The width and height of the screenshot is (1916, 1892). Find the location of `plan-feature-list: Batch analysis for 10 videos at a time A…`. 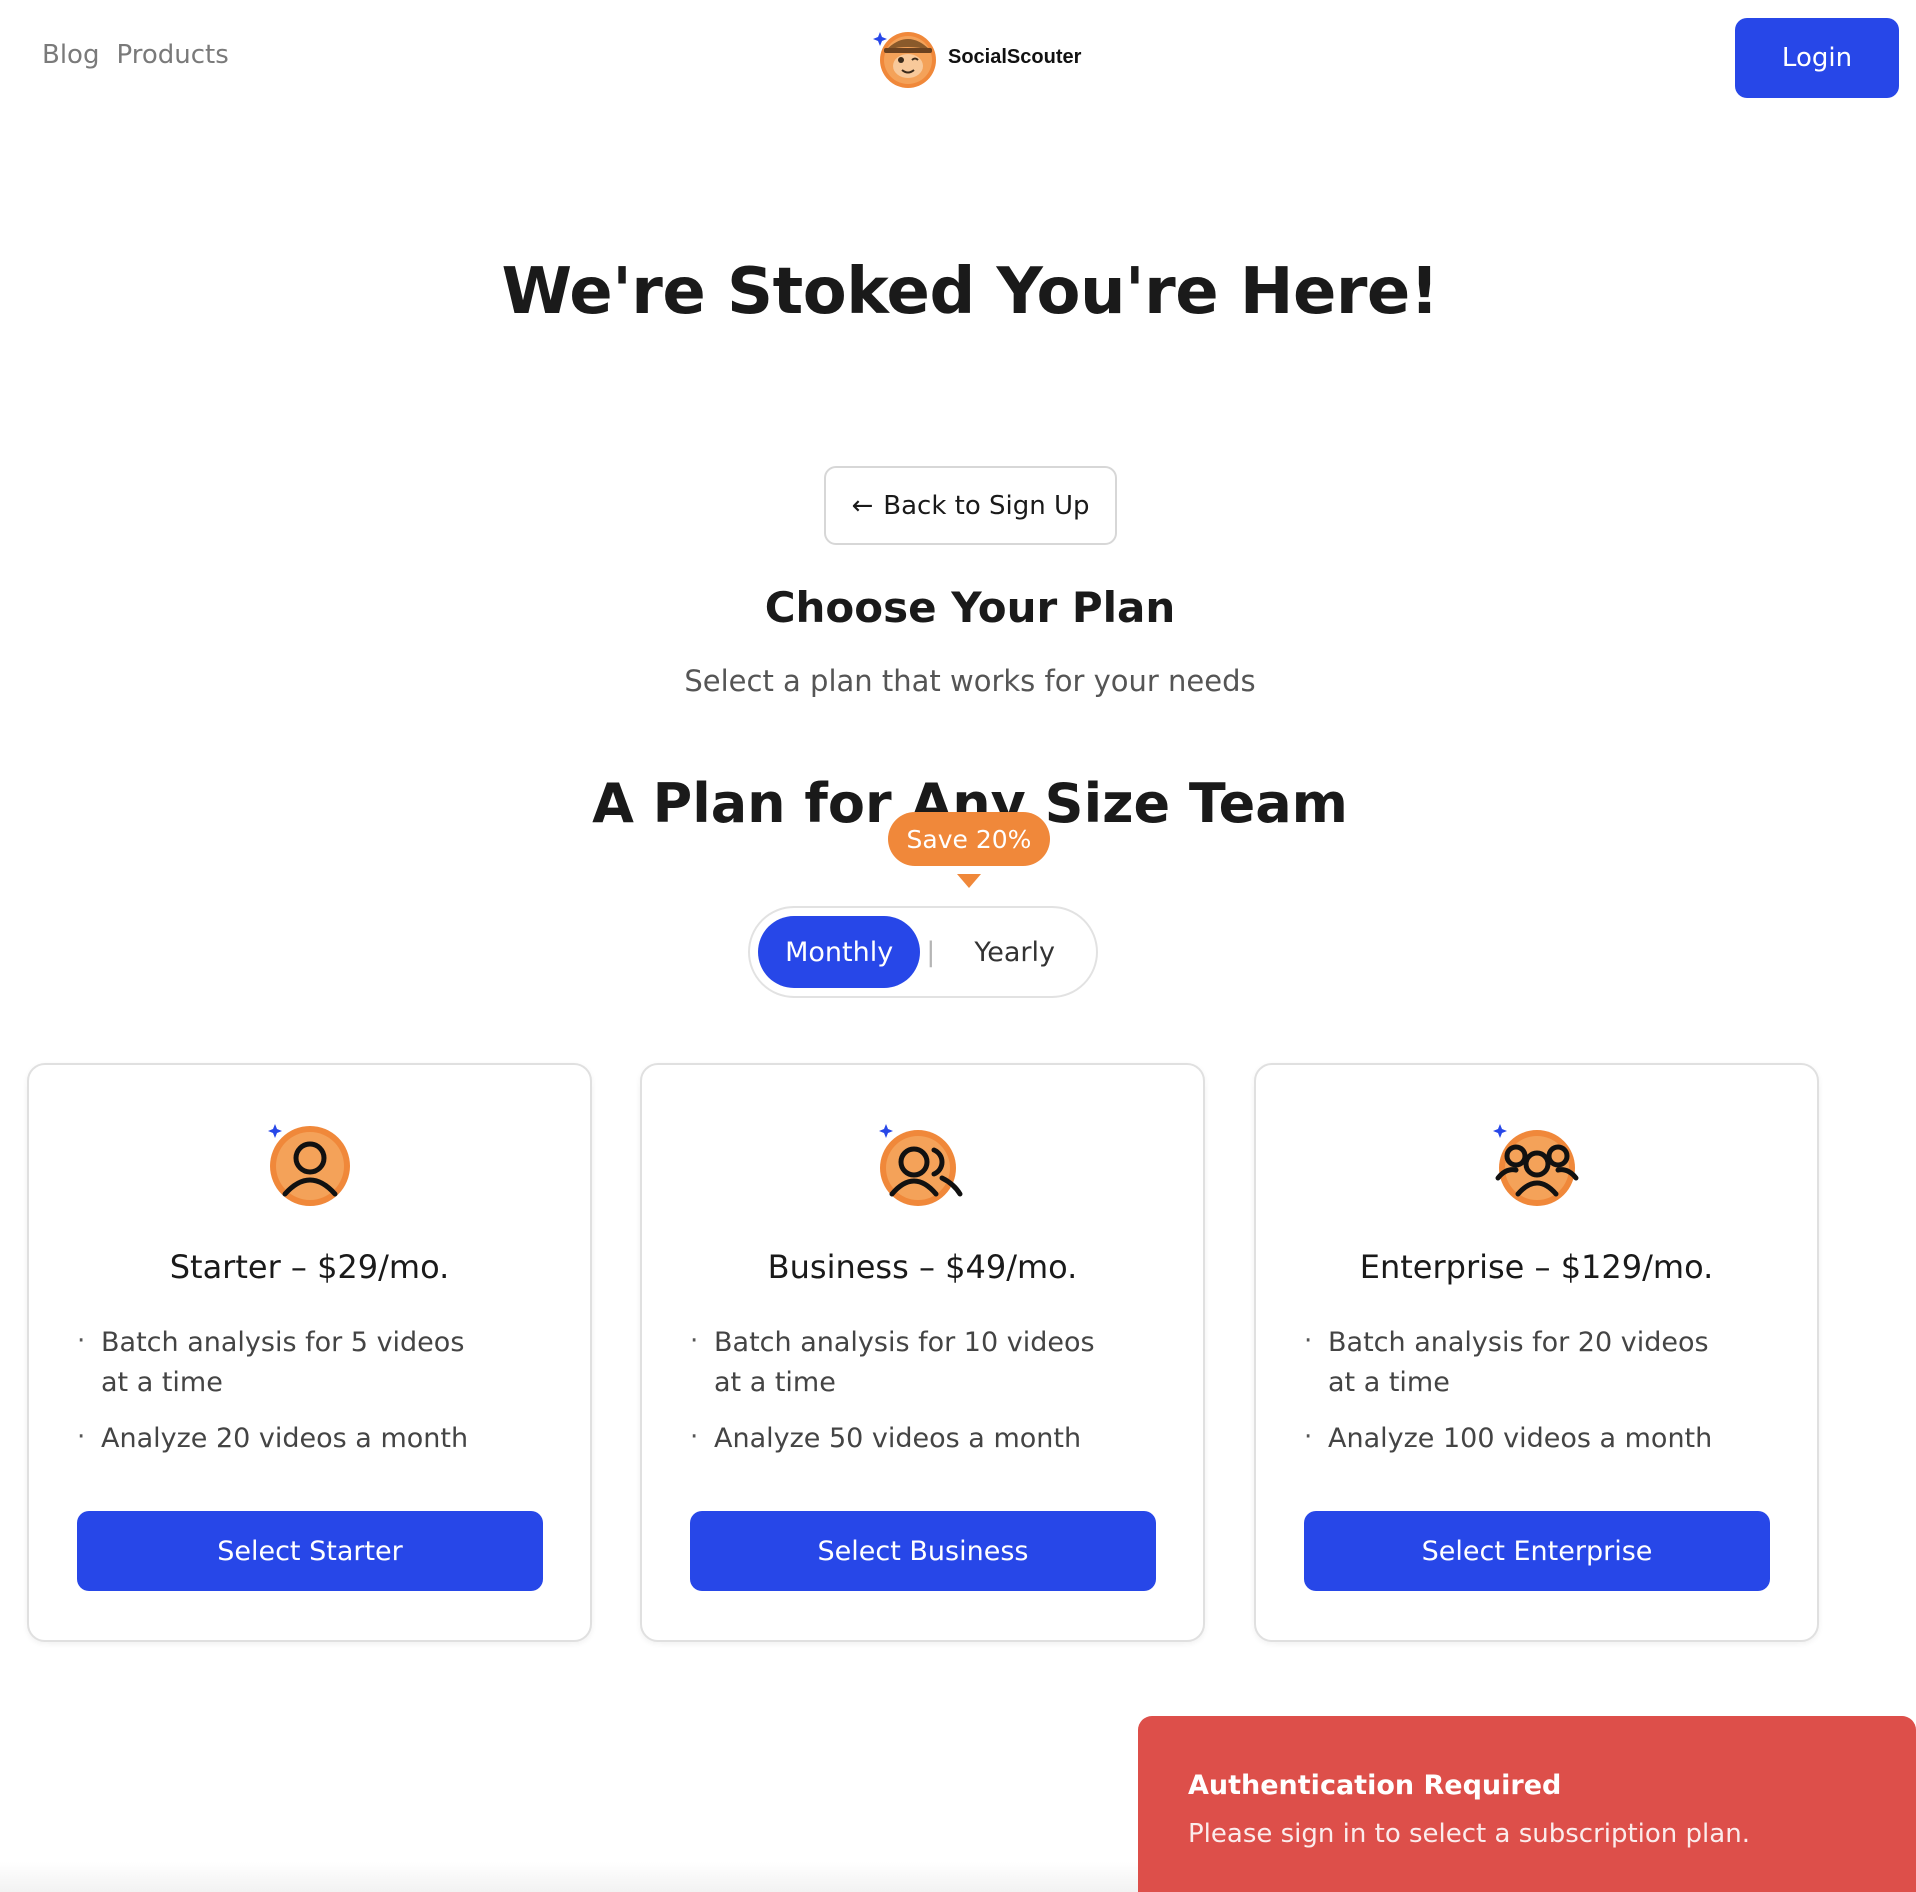

plan-feature-list: Batch analysis for 10 videos at a time A… is located at coordinates (900, 1398).